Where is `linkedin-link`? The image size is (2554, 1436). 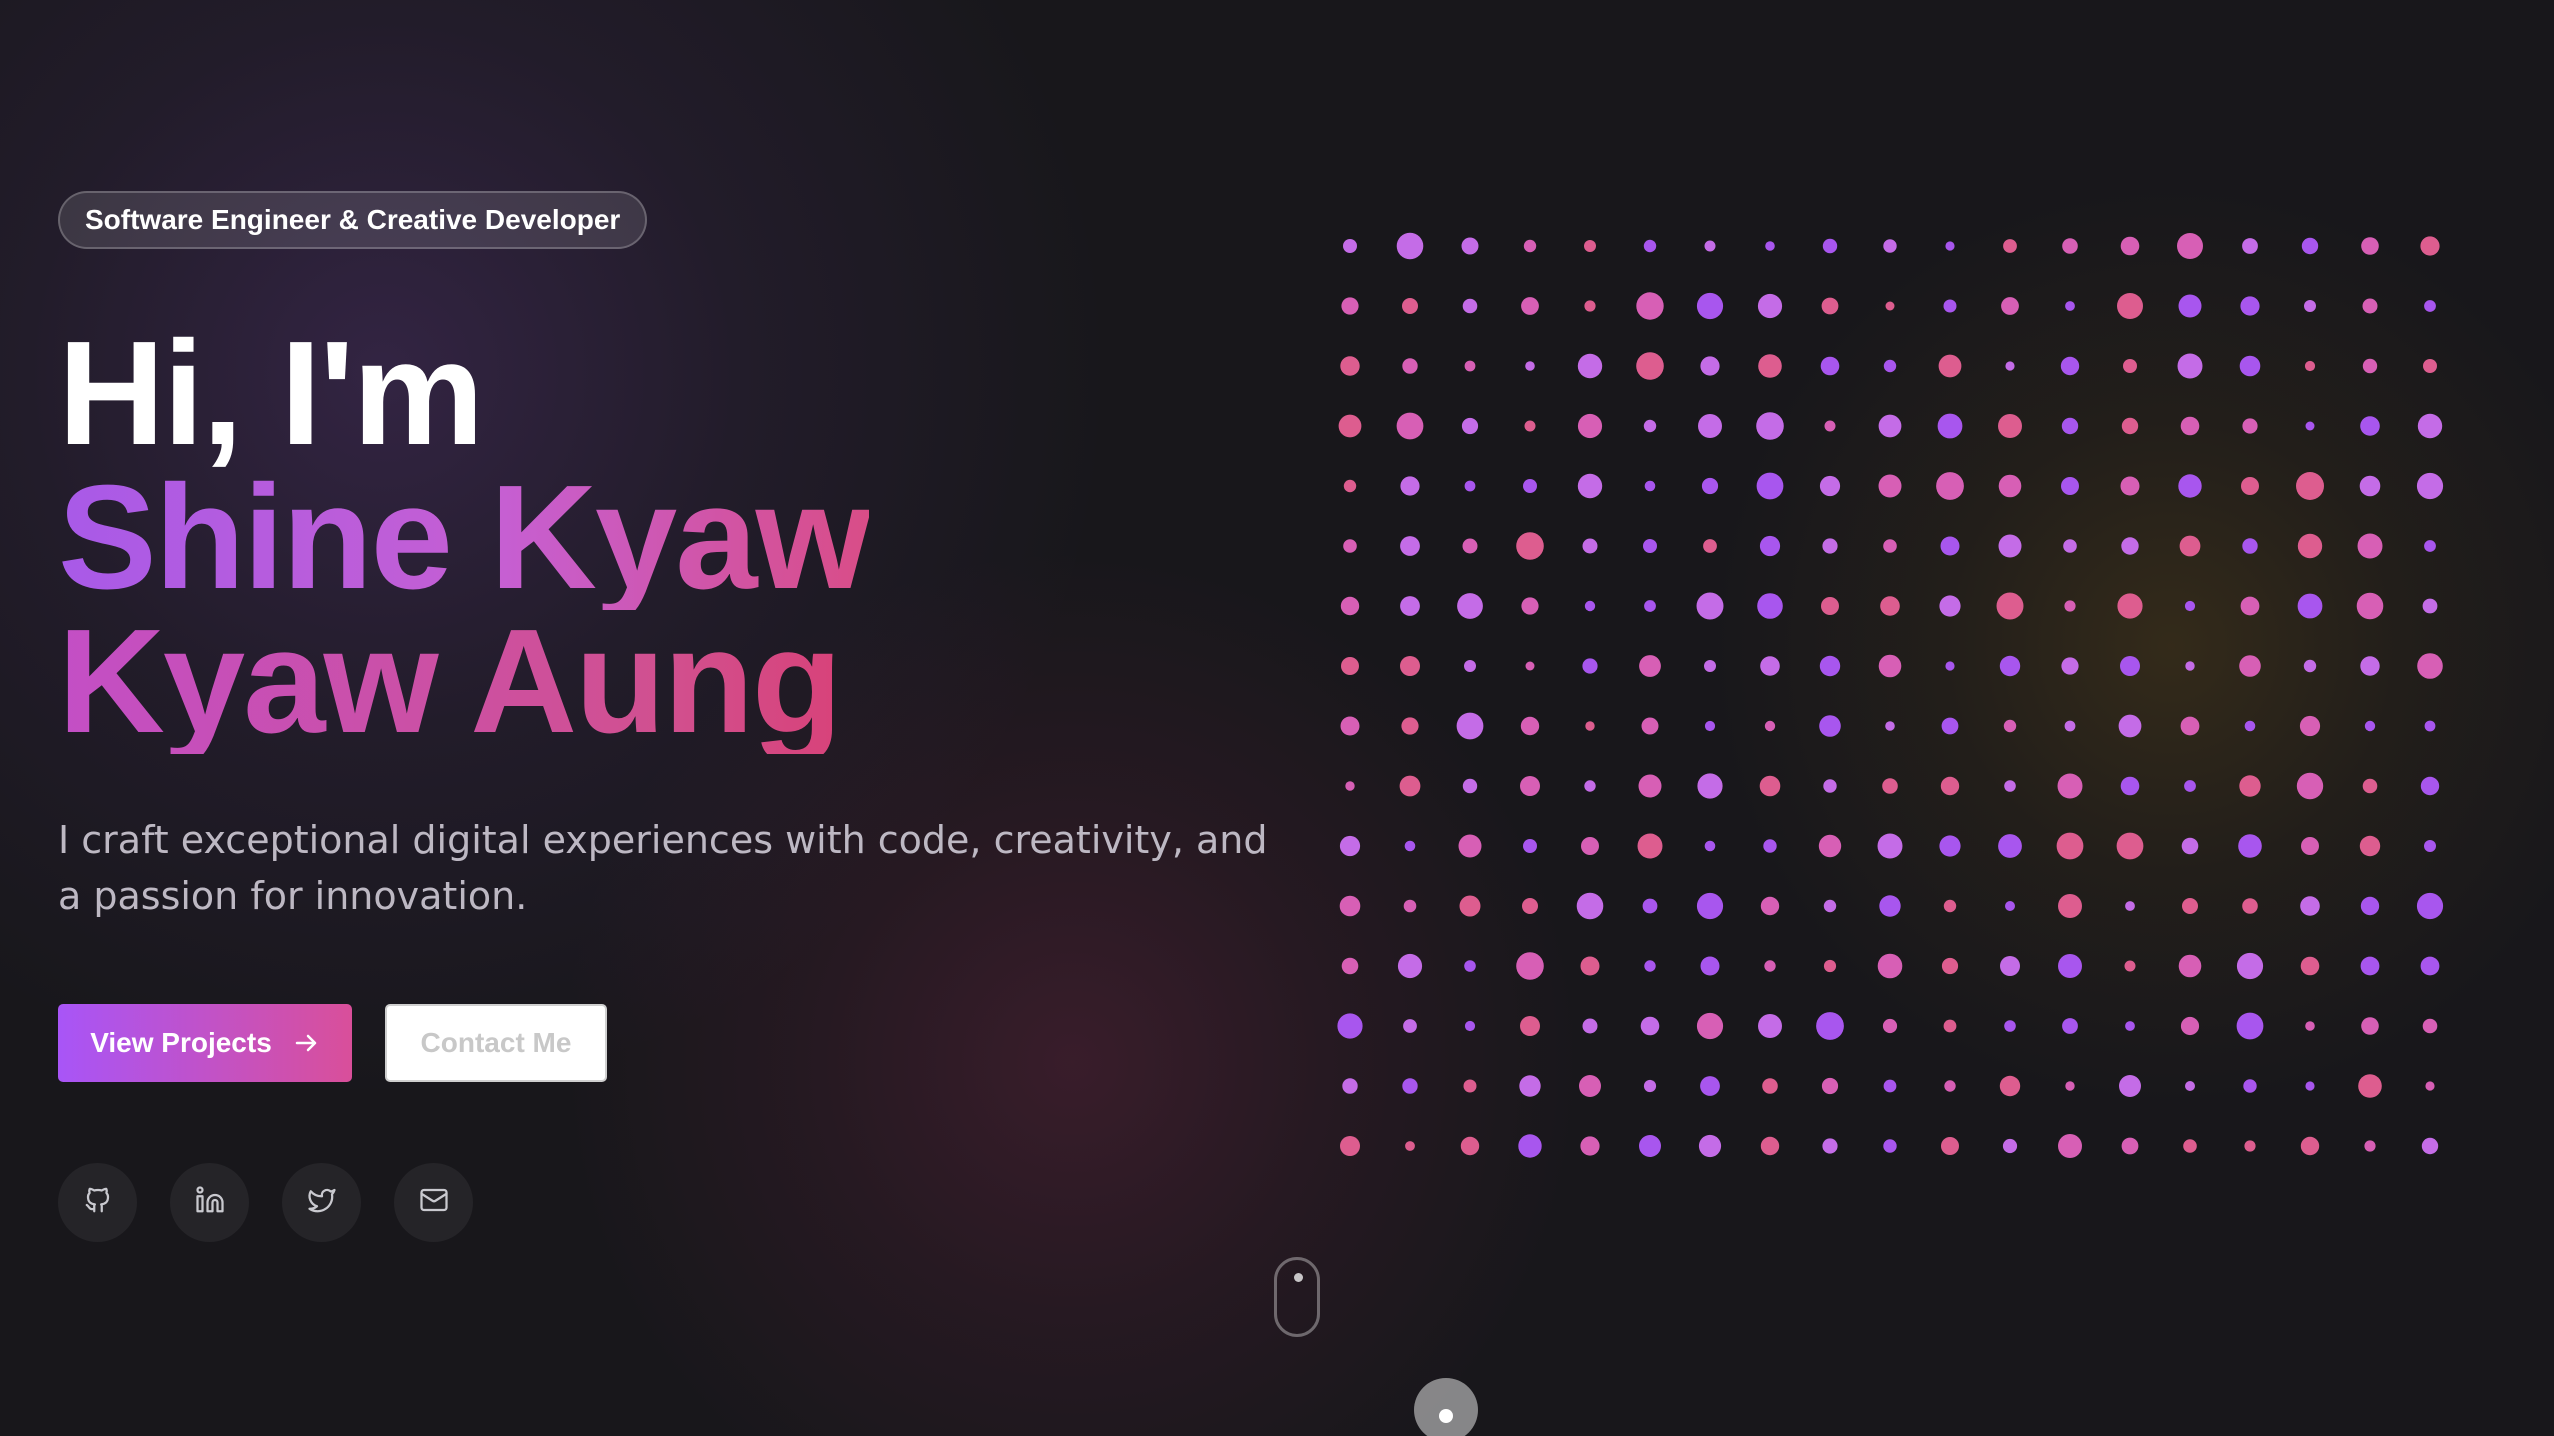 linkedin-link is located at coordinates (209, 1202).